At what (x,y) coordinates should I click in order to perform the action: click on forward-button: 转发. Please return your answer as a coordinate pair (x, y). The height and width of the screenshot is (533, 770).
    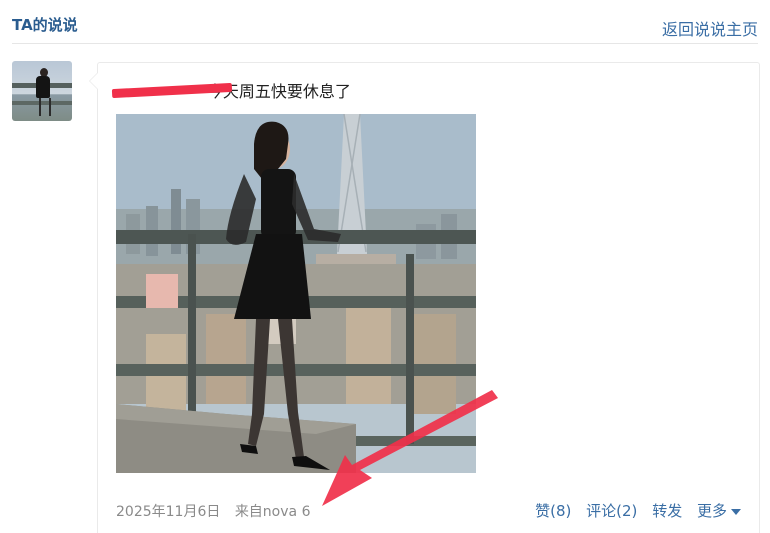
    Looking at the image, I should click on (667, 511).